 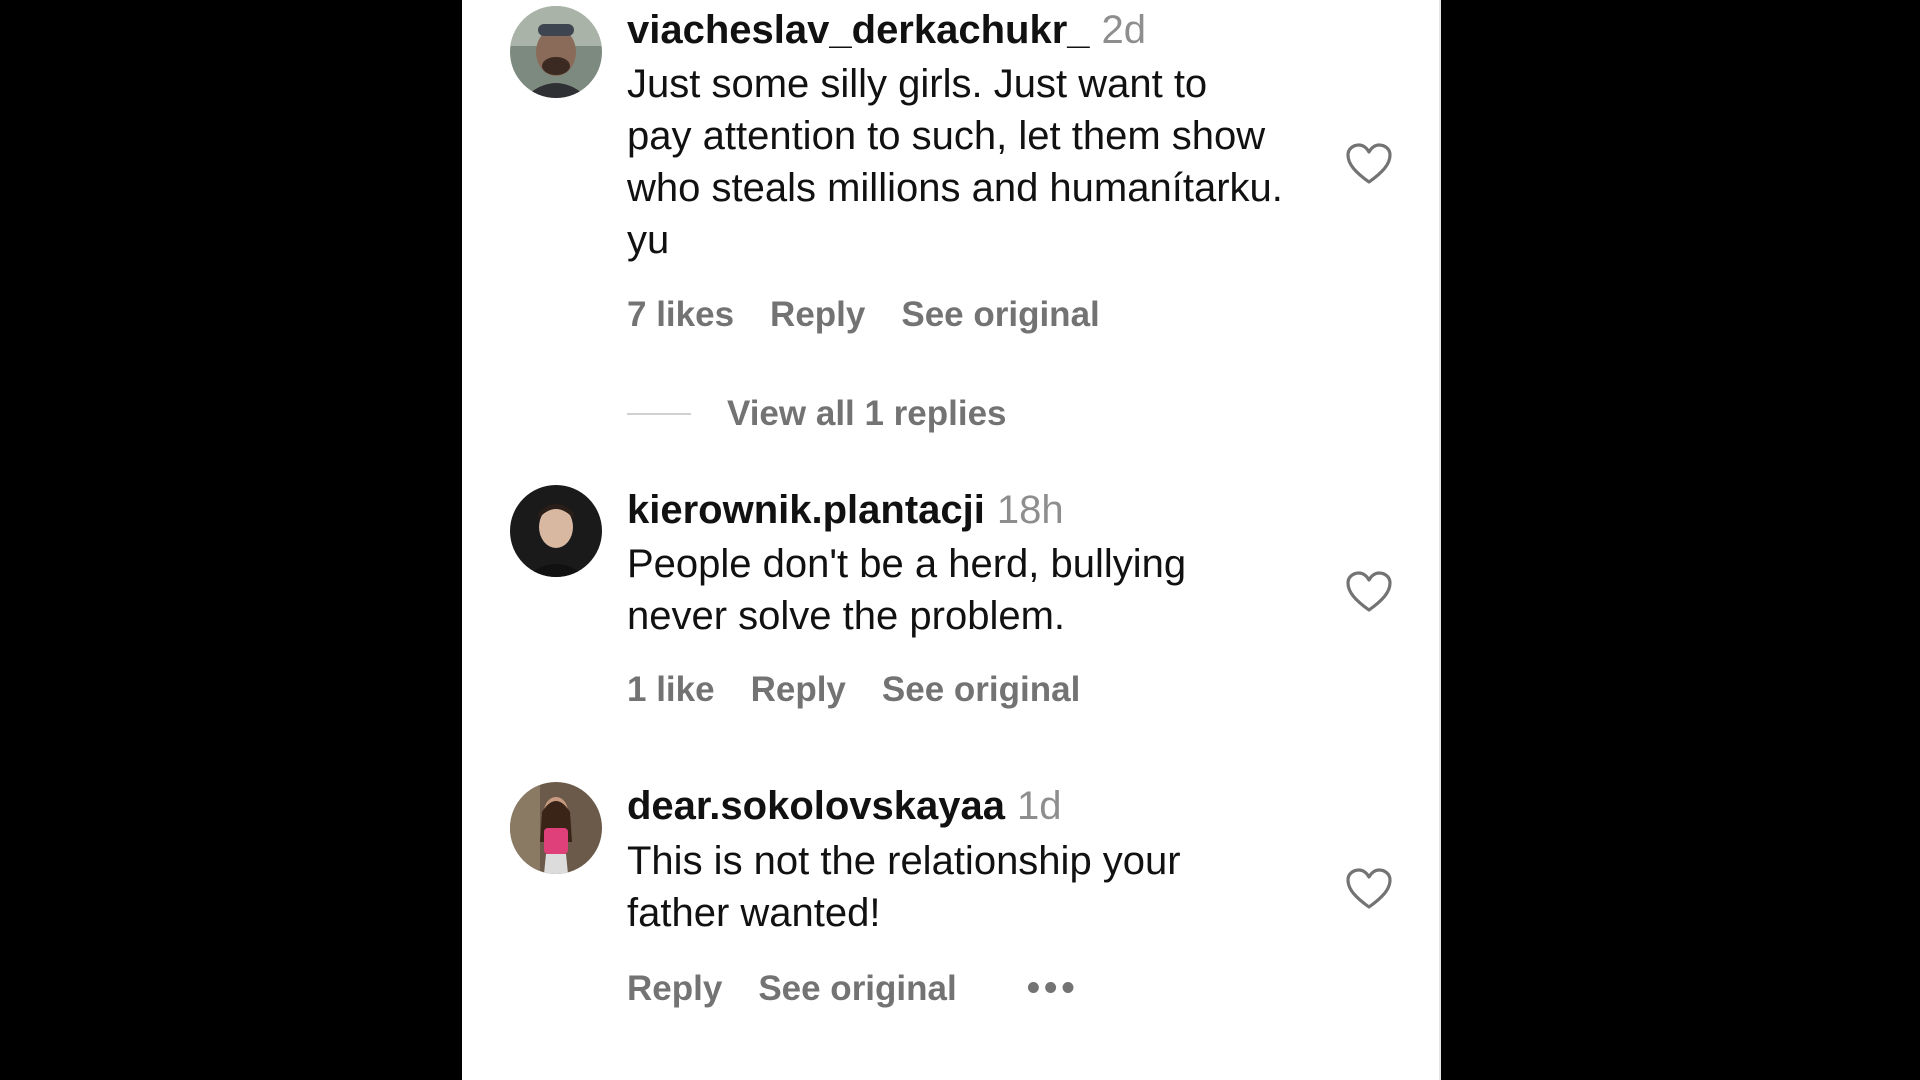 What do you see at coordinates (846, 616) in the screenshot?
I see `comment-text-line: never solve the problem.` at bounding box center [846, 616].